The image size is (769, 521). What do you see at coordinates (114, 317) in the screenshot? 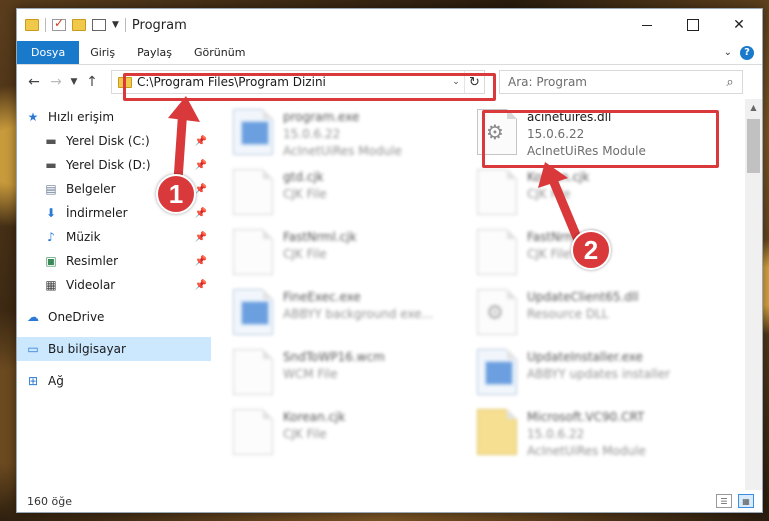
I see `nav-item-onedrive: ☁ OneDrive` at bounding box center [114, 317].